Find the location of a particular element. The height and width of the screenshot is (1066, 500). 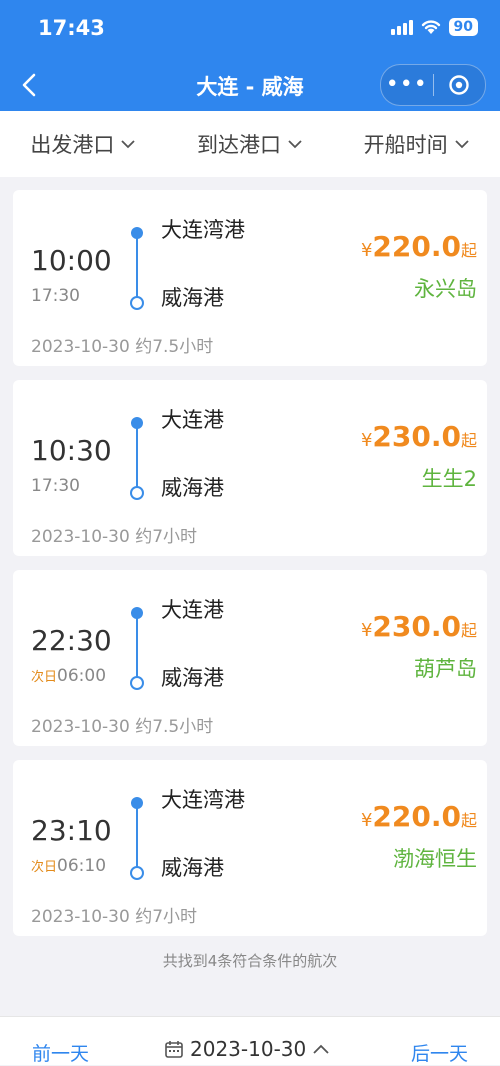

selected-date: 2023-10-30 is located at coordinates (248, 1049).